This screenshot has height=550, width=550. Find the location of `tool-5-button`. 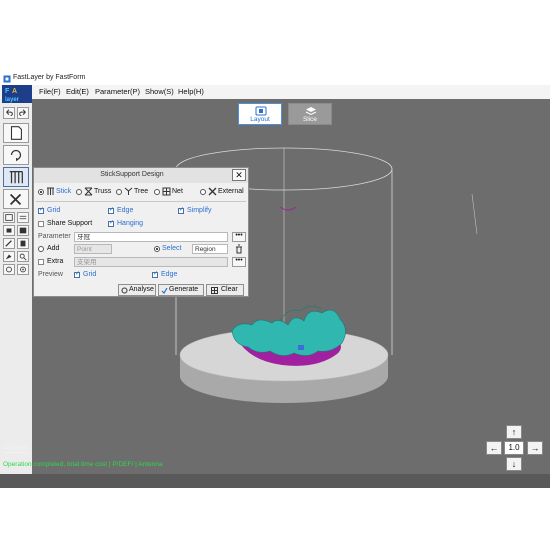

tool-5-button is located at coordinates (9, 243).